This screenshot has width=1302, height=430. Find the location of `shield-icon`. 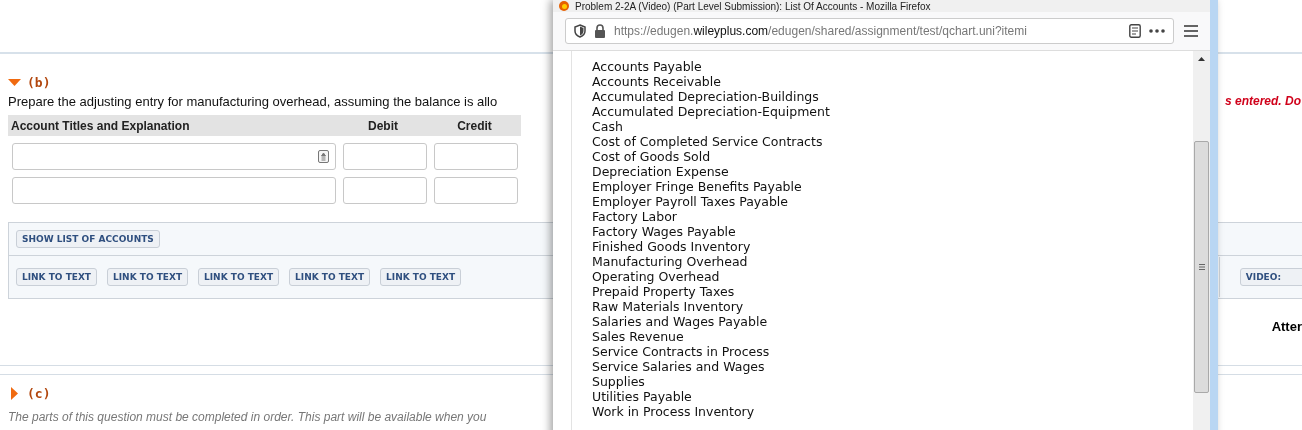

shield-icon is located at coordinates (580, 31).